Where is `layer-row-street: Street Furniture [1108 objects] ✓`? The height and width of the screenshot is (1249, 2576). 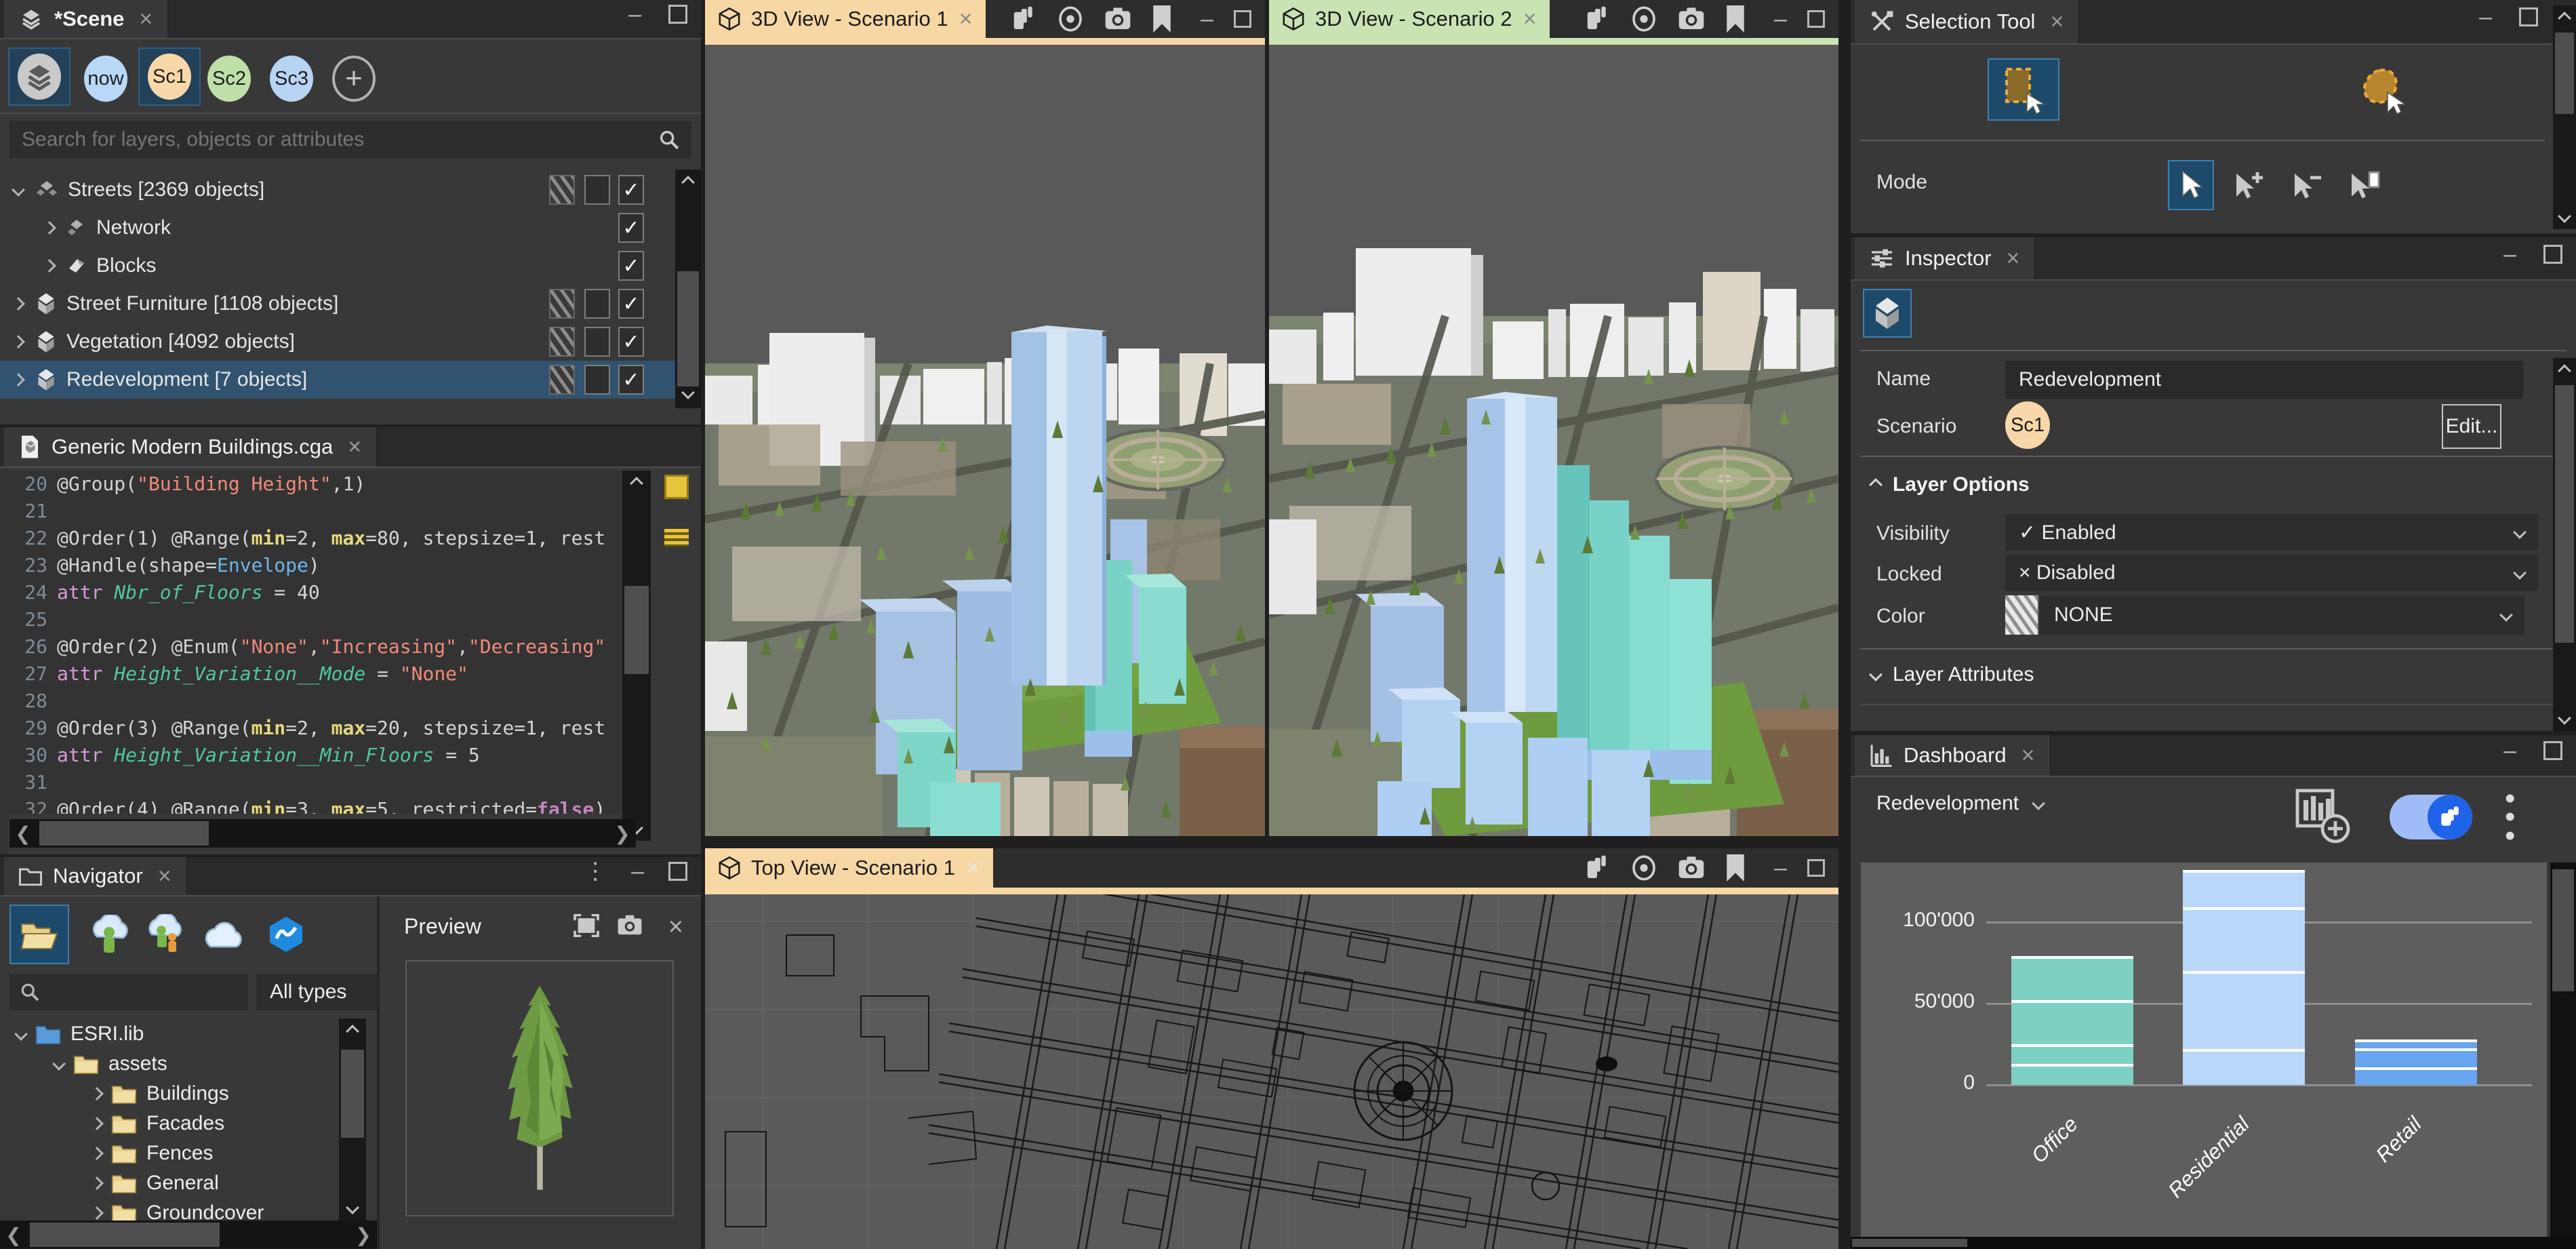
layer-row-street: Street Furniture [1108 objects] ✓ is located at coordinates (337, 304).